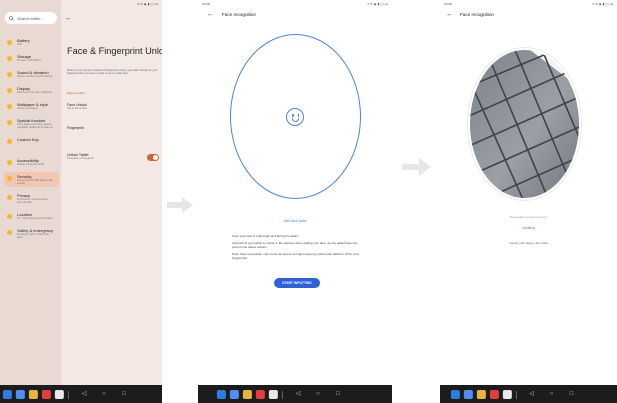 This screenshot has width=617, height=403. I want to click on sidebar-item-text: Storage 8% used · 236 GB free, so click(29, 58).